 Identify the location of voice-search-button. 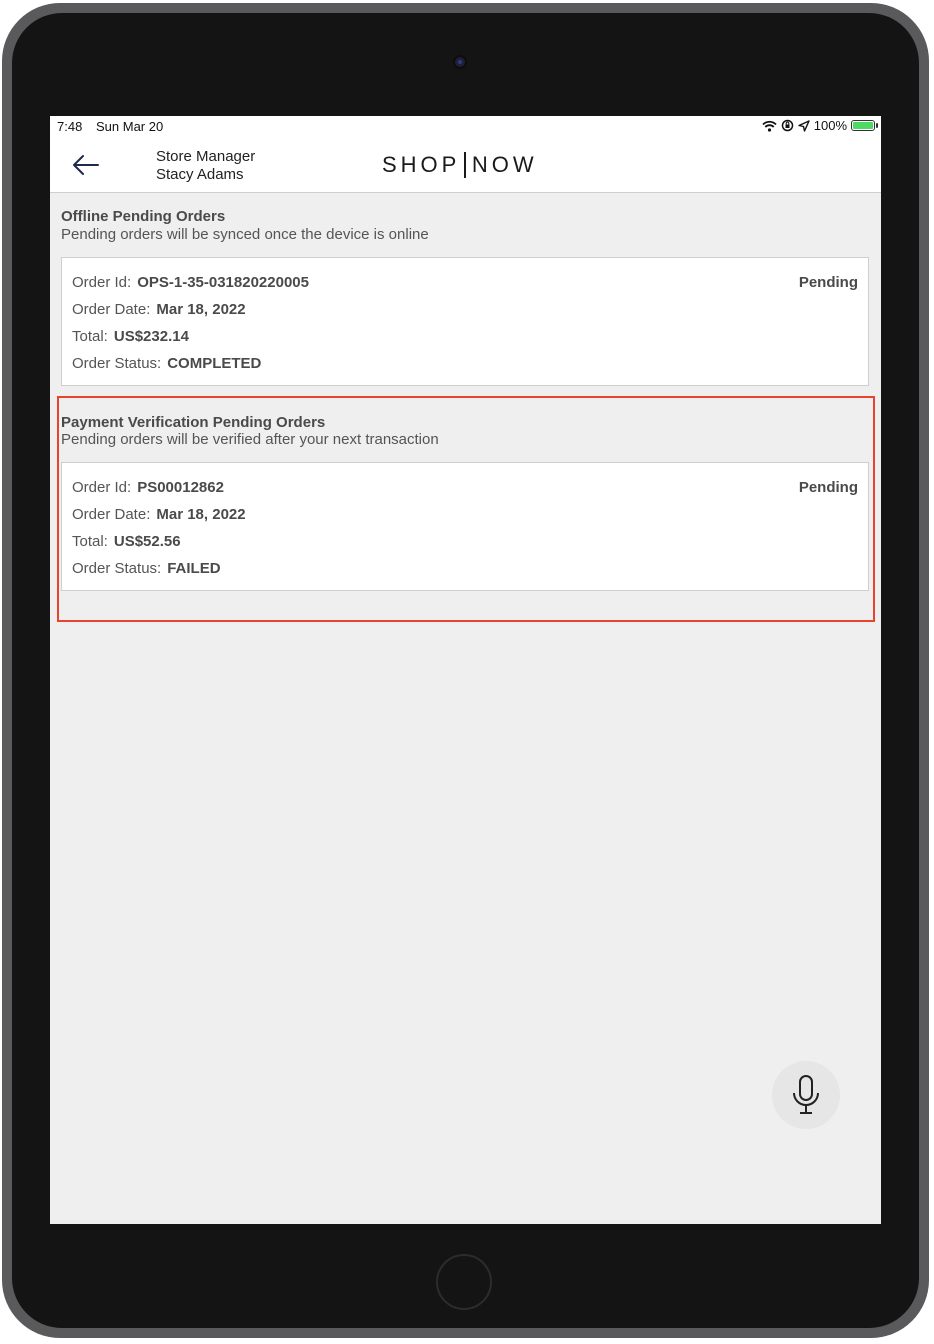
(806, 1095).